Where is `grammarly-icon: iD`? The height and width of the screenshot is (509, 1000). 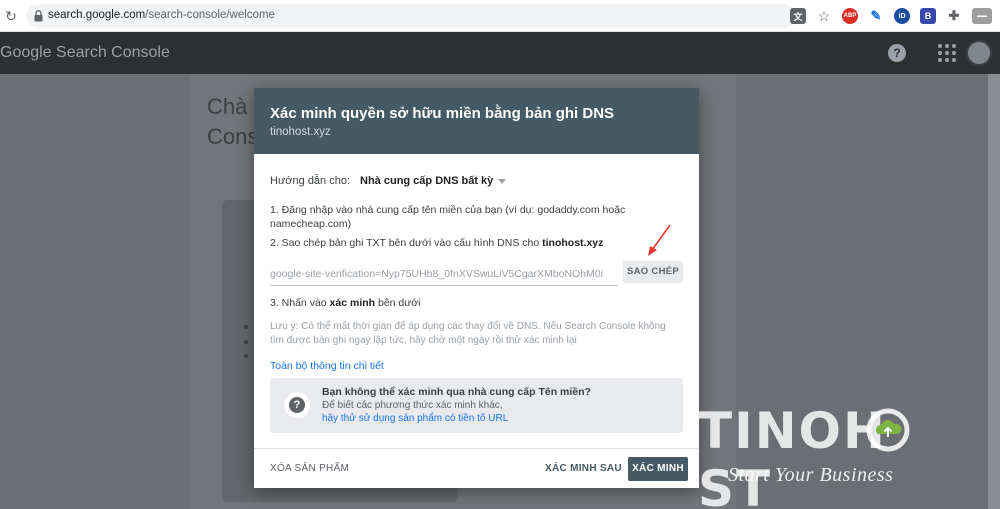 grammarly-icon: iD is located at coordinates (902, 16).